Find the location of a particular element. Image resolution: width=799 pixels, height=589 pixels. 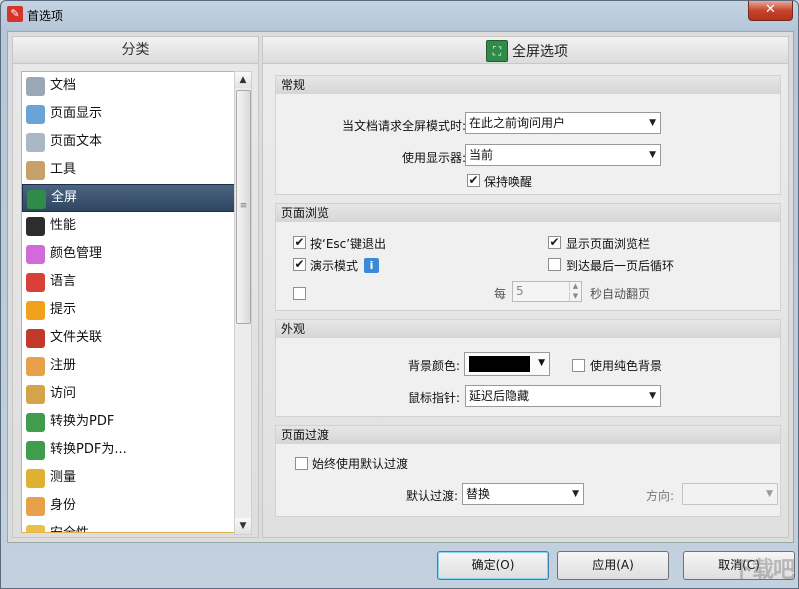

stepper-down-icon: ▼ is located at coordinates (575, 296).